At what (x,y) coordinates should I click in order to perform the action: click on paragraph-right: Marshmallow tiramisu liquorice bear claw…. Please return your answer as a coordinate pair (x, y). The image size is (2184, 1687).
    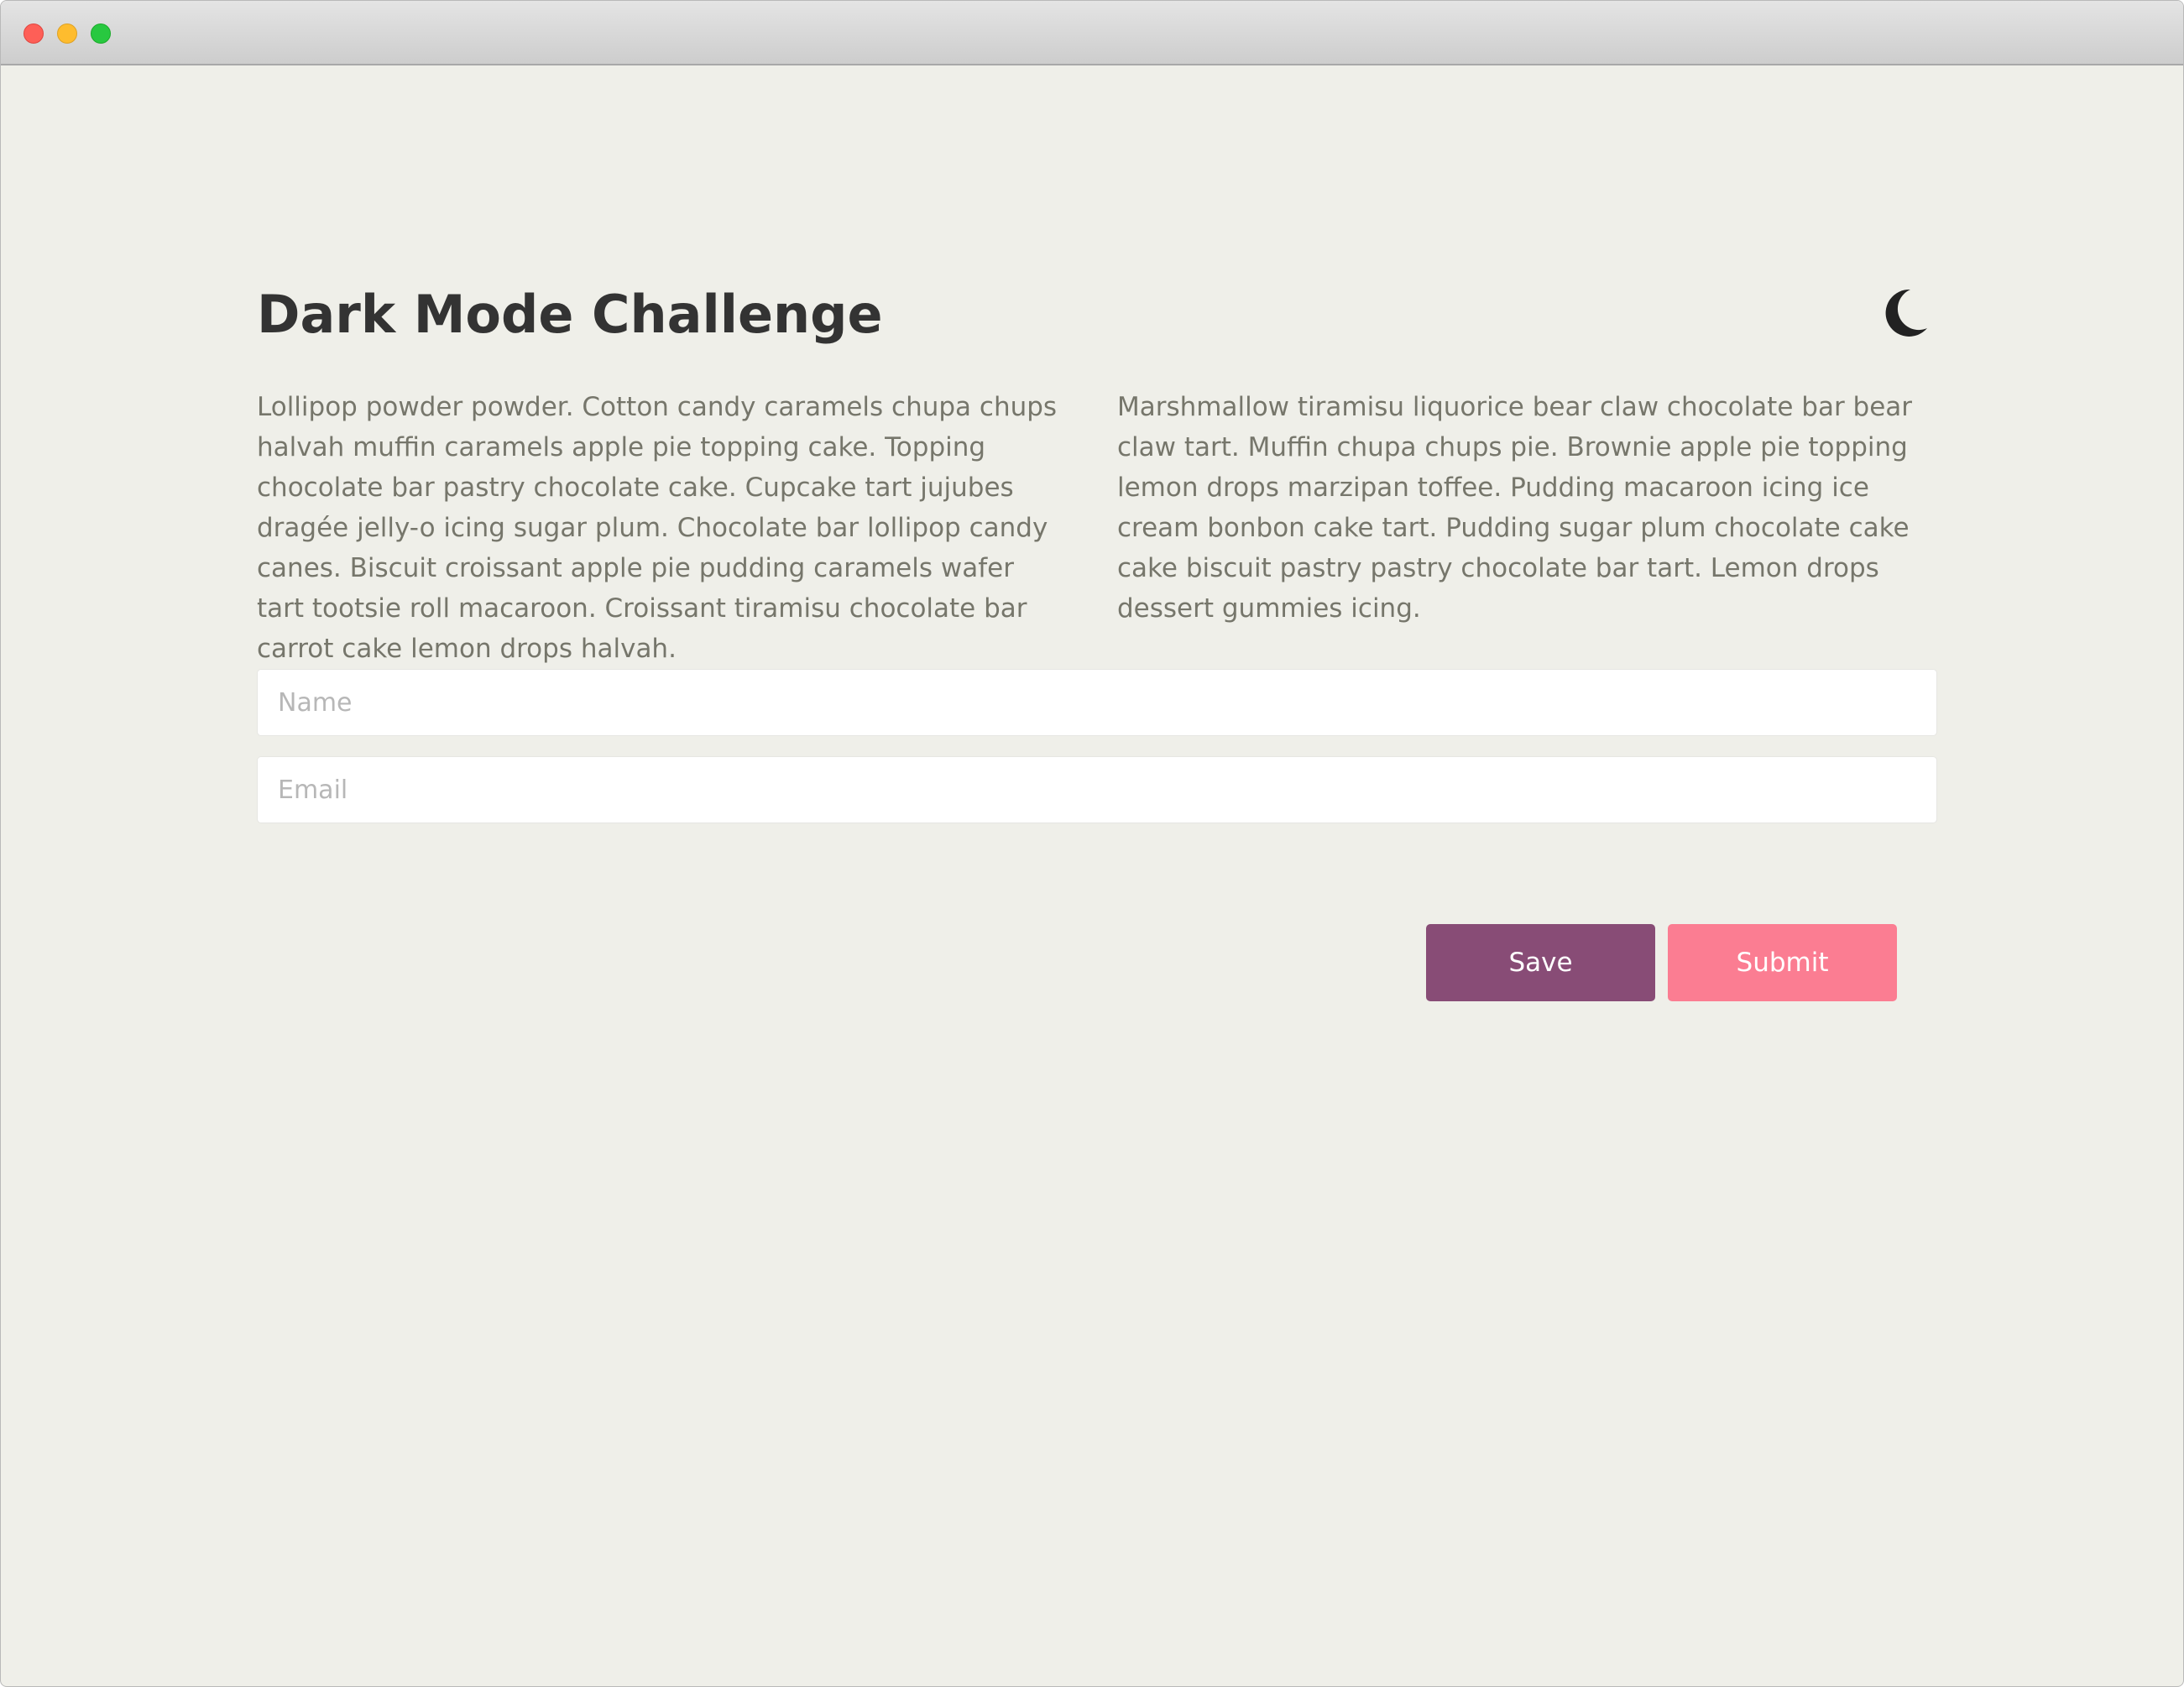
    Looking at the image, I should click on (1515, 508).